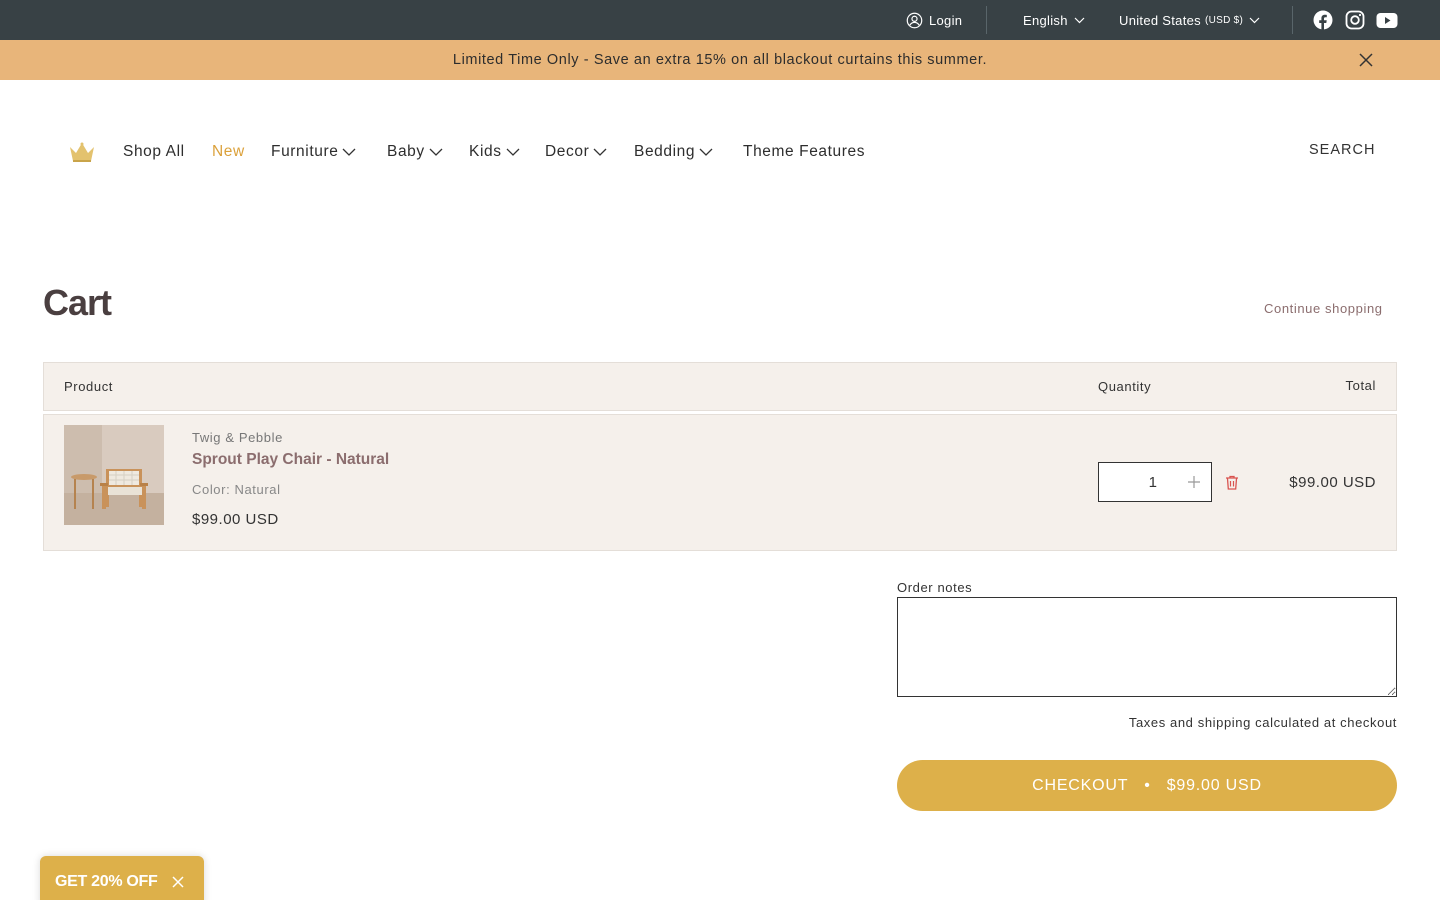  I want to click on play-chair-image-icon, so click(114, 475).